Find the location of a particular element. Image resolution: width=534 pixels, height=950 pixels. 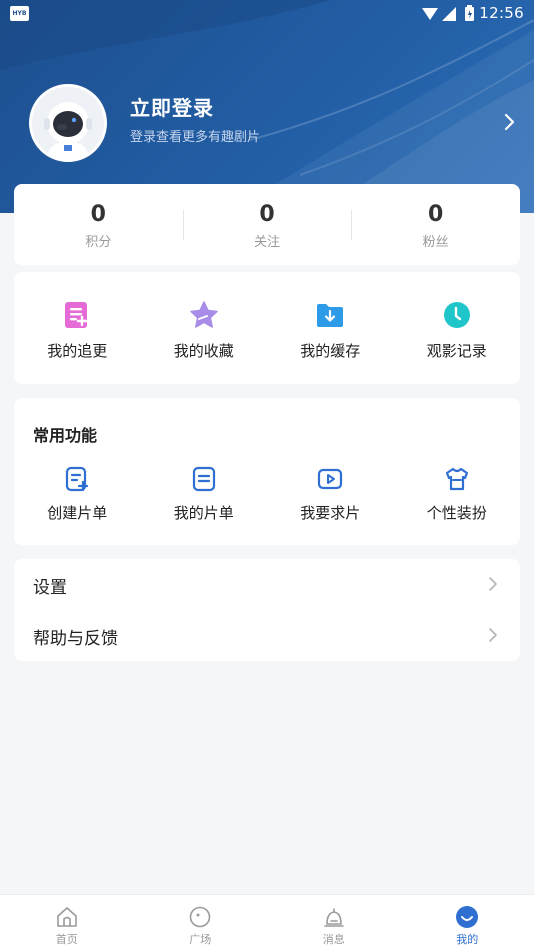

nav-tab-messages: 消息 is located at coordinates (334, 922).